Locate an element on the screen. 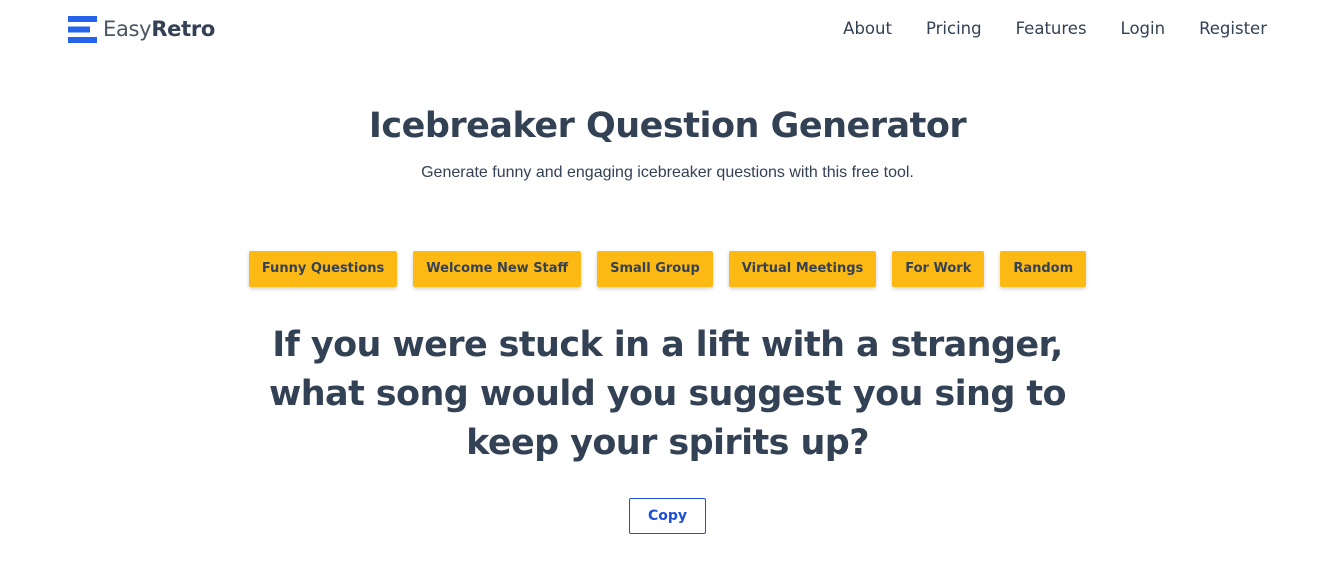  nav-features: Features is located at coordinates (1051, 29).